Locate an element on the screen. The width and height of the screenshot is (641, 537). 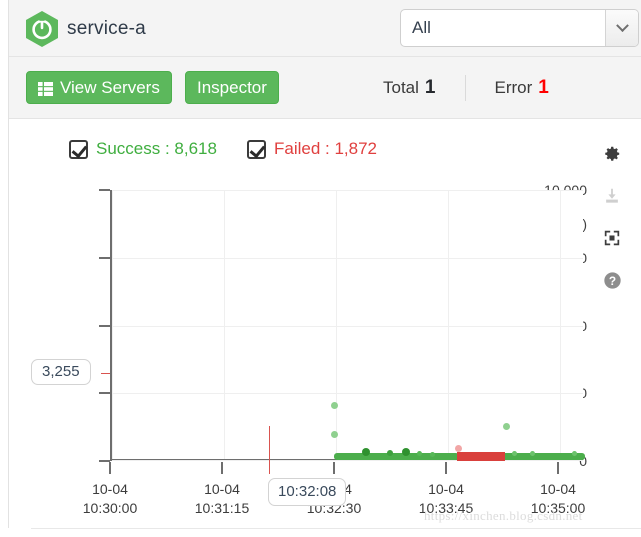
chart-legend: Success : 8,618 Failed : 1,872 is located at coordinates (325, 144).